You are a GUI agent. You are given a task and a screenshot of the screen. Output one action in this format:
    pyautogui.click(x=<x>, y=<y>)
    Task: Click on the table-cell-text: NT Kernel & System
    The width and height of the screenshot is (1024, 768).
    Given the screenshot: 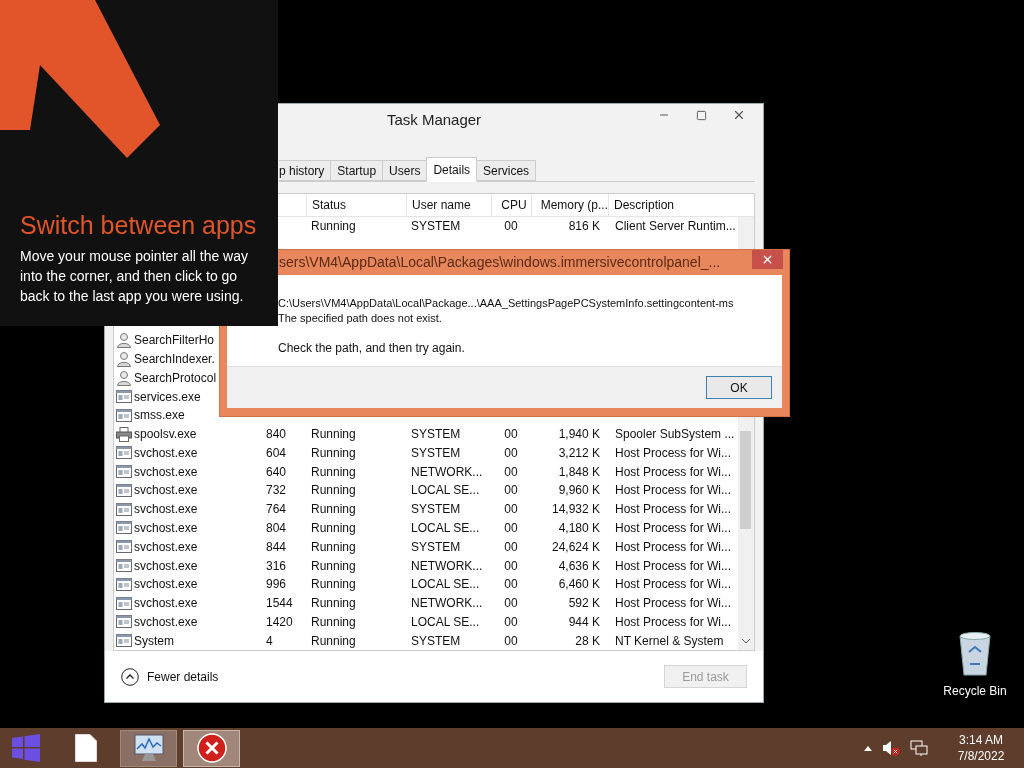 What is the action you would take?
    pyautogui.click(x=669, y=641)
    